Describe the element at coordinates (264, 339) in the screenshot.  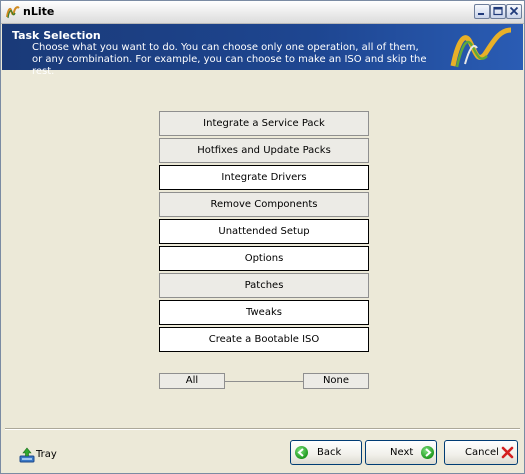
I see `task-create-bootable-iso: Create a Bootable ISO` at that location.